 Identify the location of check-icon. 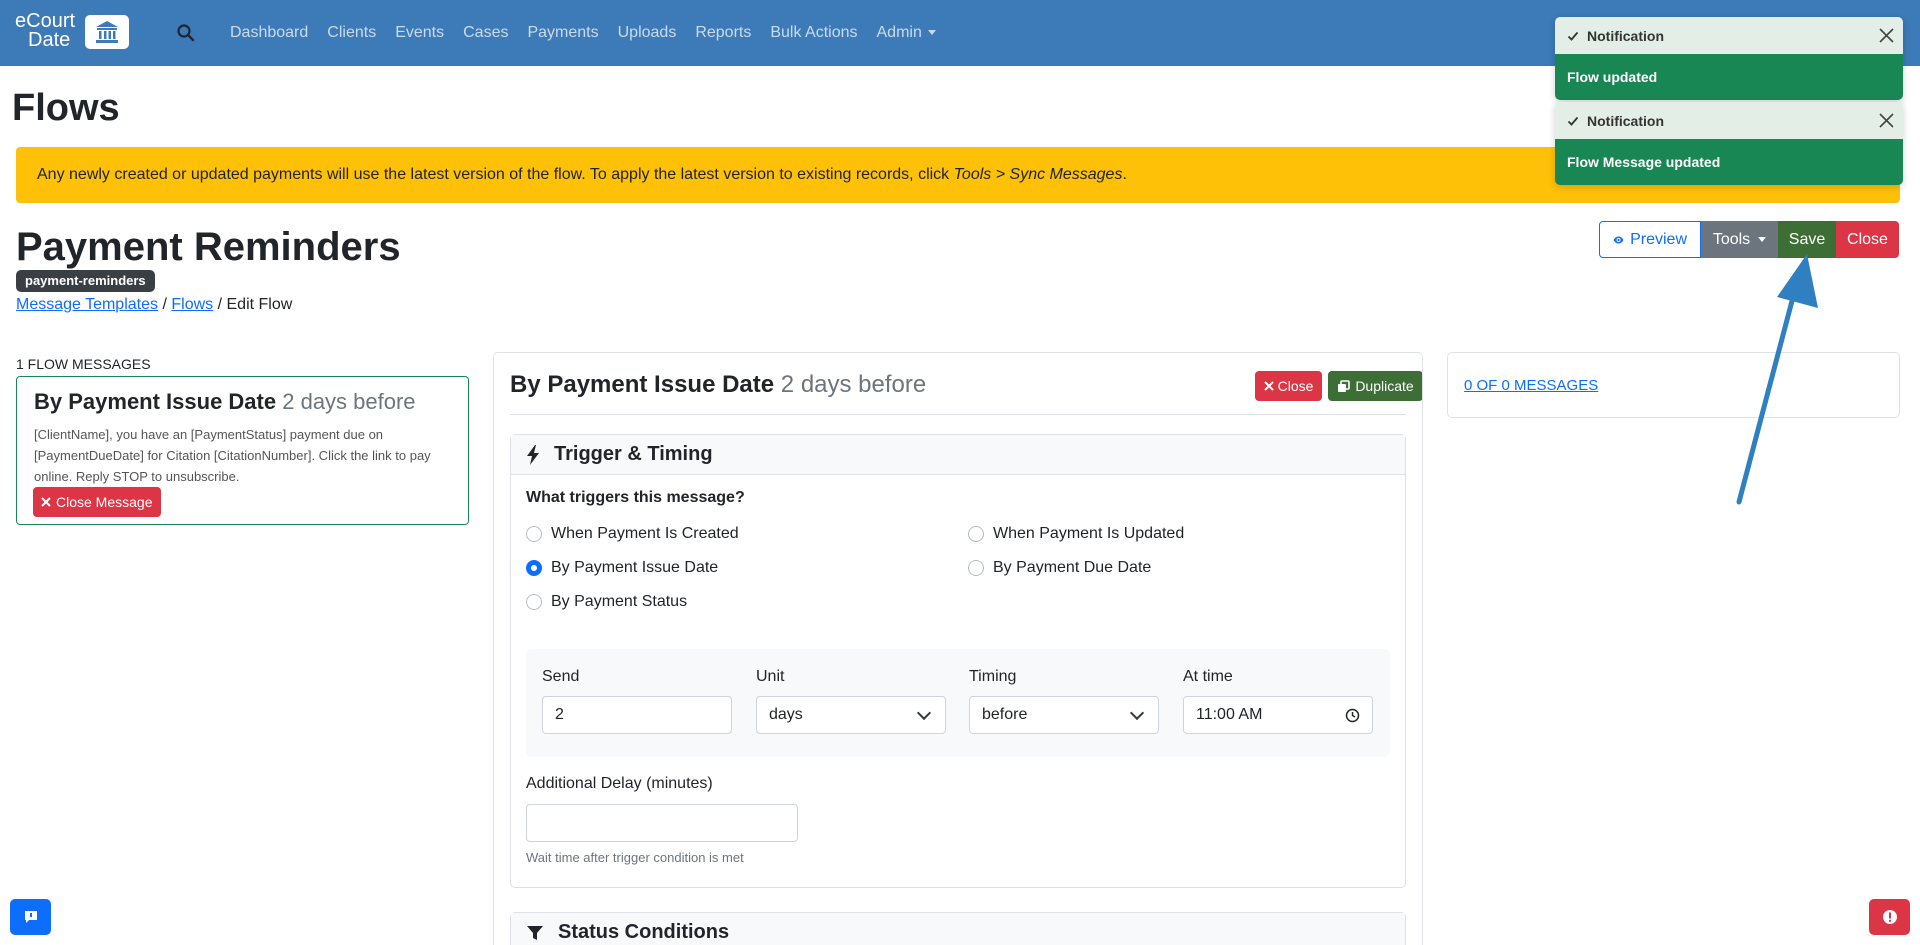
(1573, 36).